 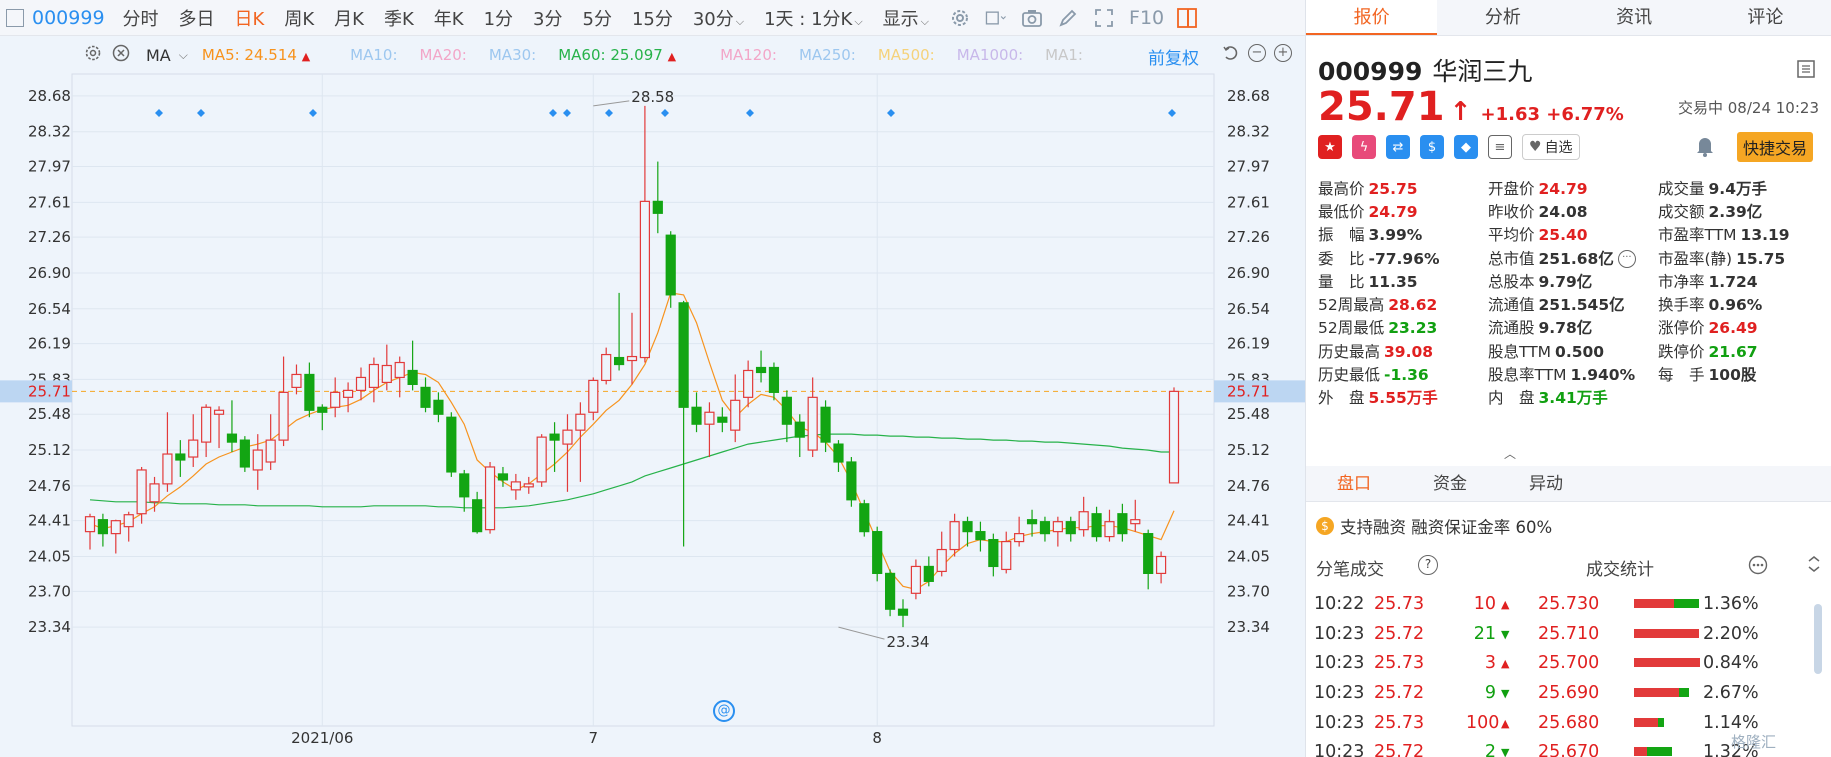 I want to click on stat-cell: 外 盘 5.55万手, so click(x=1403, y=397).